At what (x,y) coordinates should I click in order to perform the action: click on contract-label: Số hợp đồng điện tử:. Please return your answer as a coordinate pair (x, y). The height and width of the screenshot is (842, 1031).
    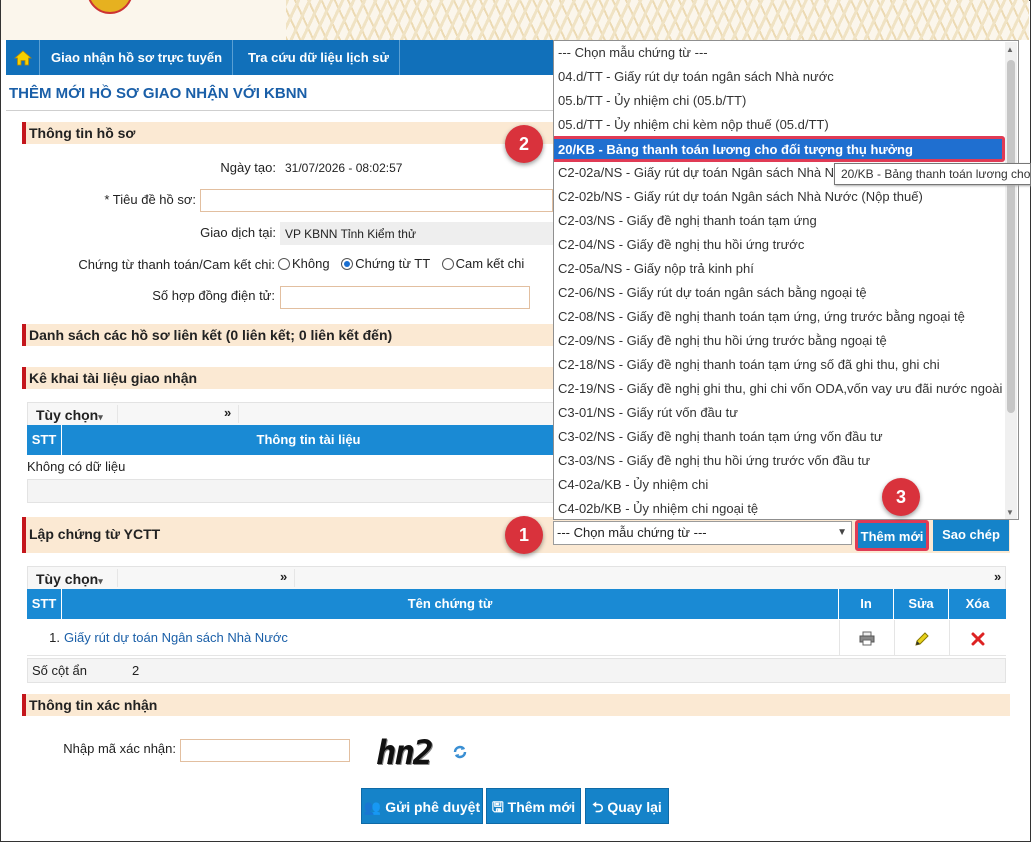
    Looking at the image, I should click on (213, 295).